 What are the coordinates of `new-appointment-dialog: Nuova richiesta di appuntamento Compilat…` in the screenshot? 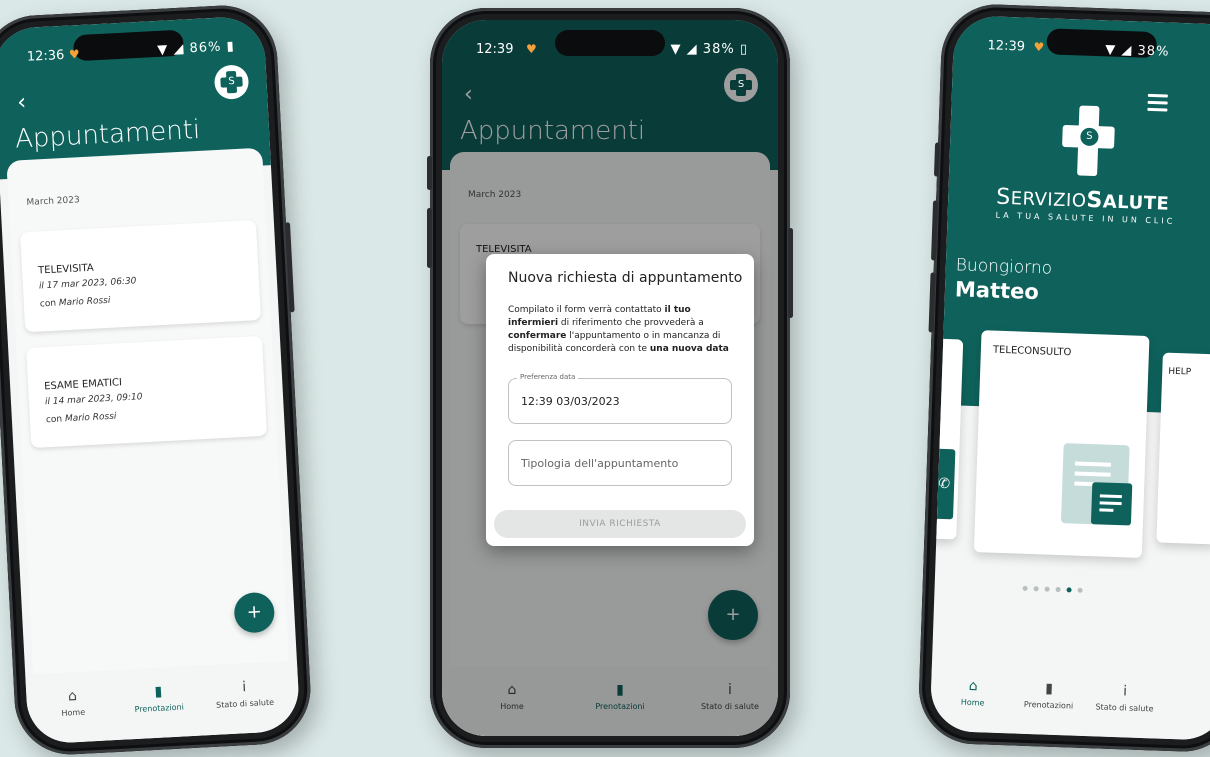 It's located at (620, 400).